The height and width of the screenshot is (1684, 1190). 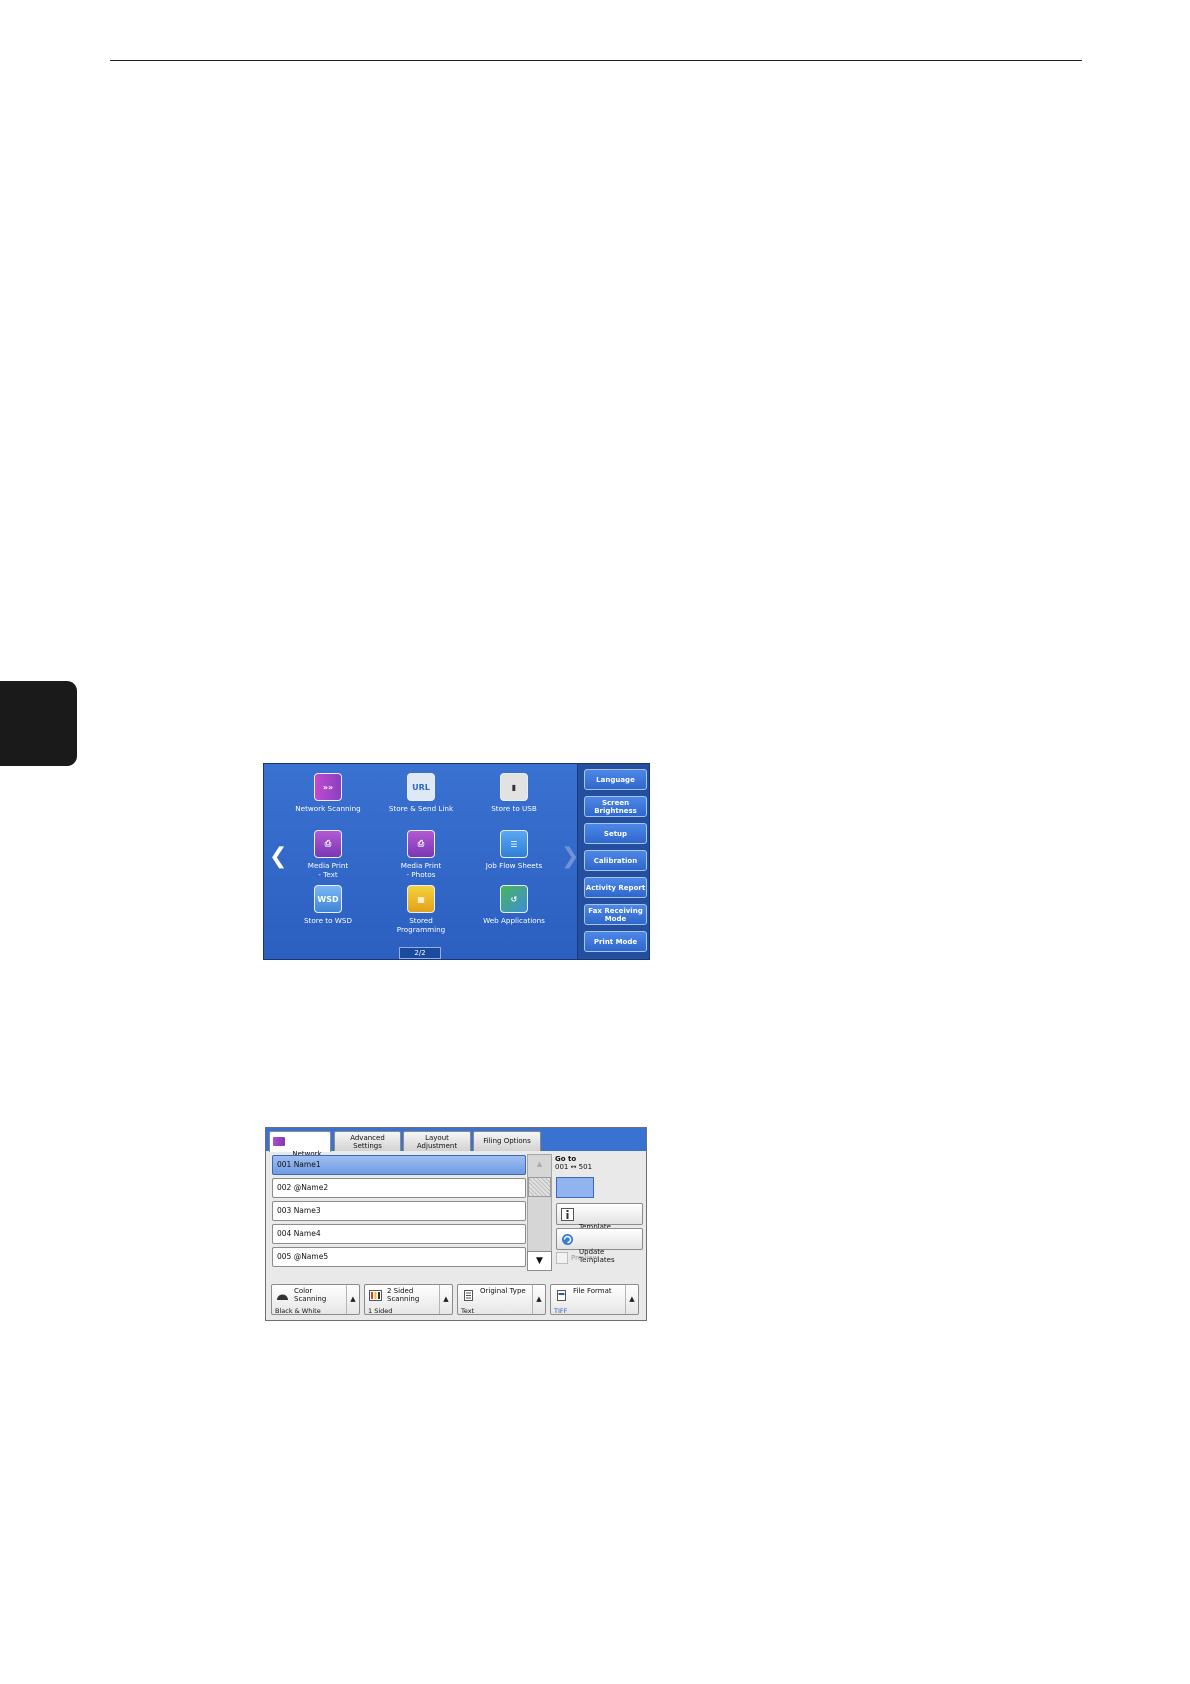 I want to click on checkbox-icon, so click(x=562, y=1258).